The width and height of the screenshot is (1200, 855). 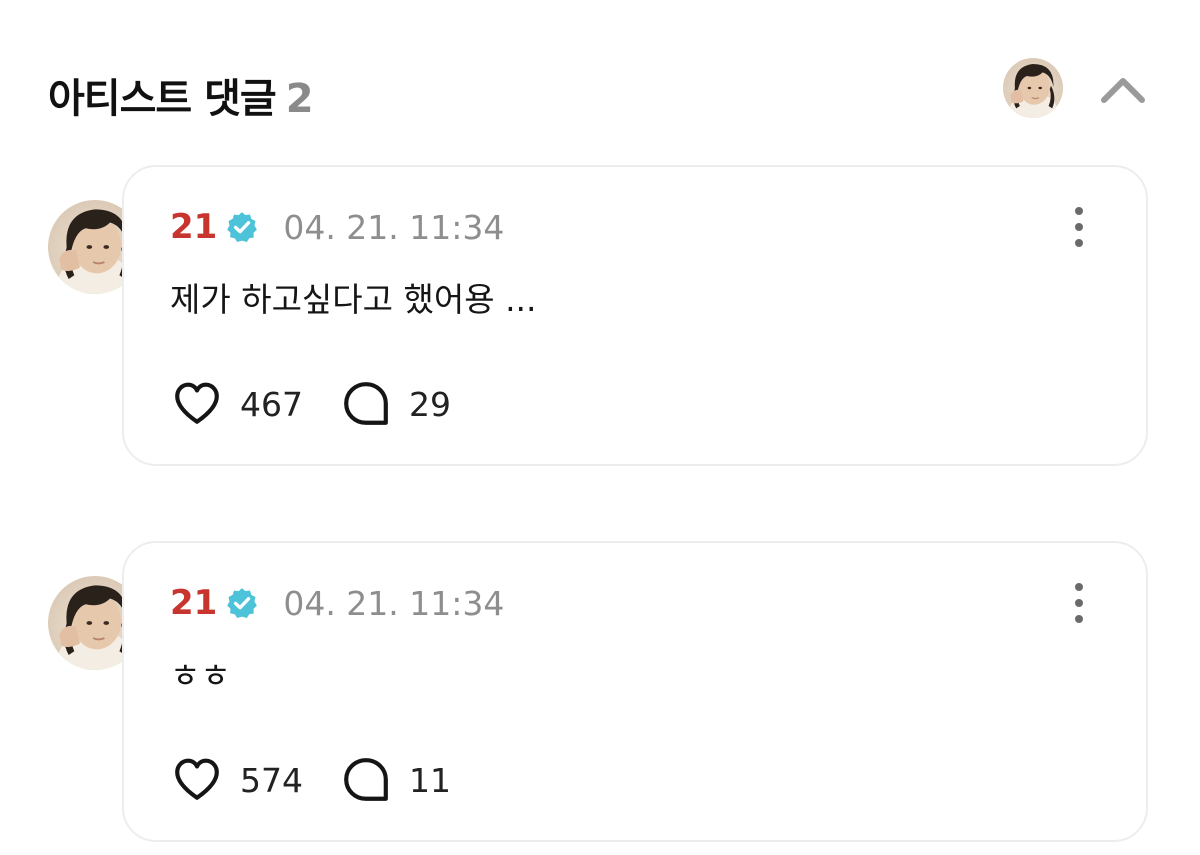 What do you see at coordinates (271, 404) in the screenshot?
I see `like-count: 467` at bounding box center [271, 404].